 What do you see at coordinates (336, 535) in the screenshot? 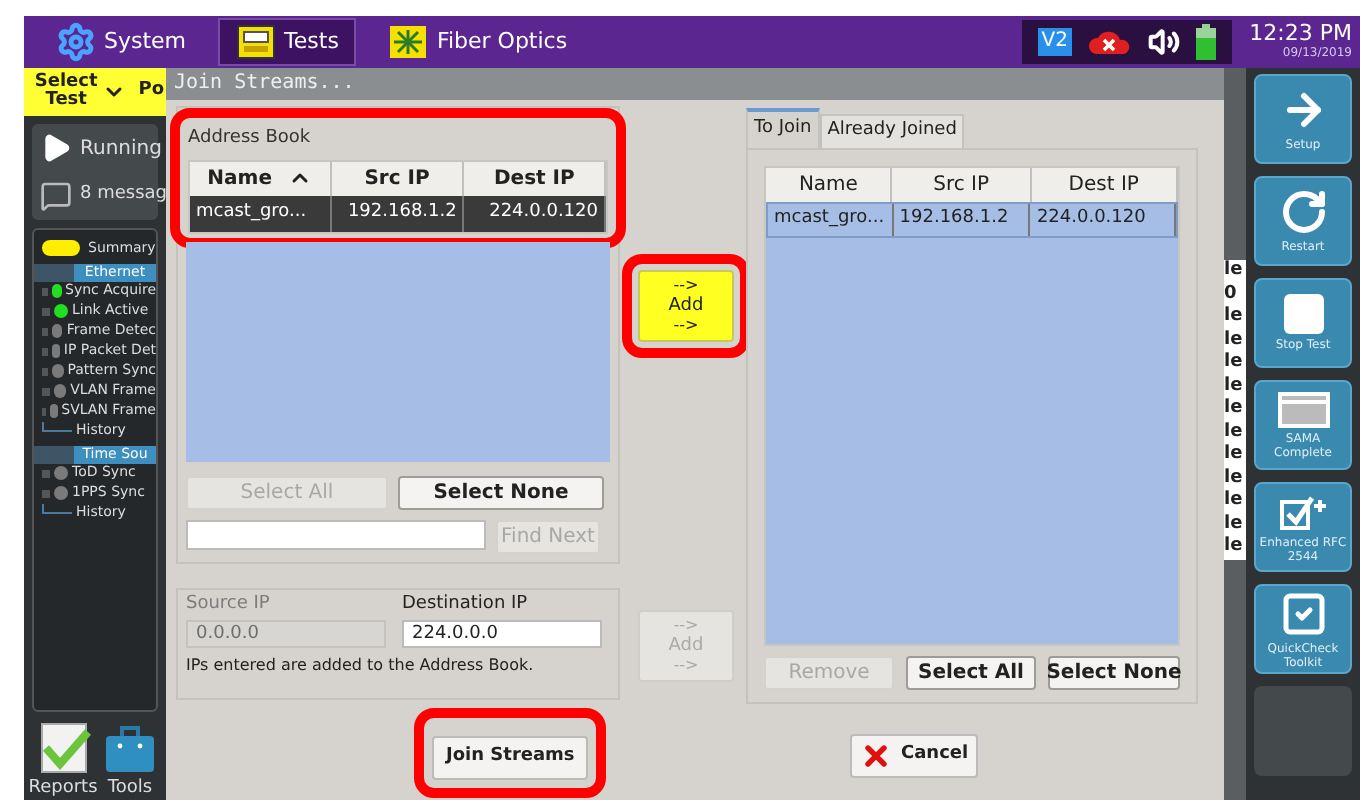
I see `search-field` at bounding box center [336, 535].